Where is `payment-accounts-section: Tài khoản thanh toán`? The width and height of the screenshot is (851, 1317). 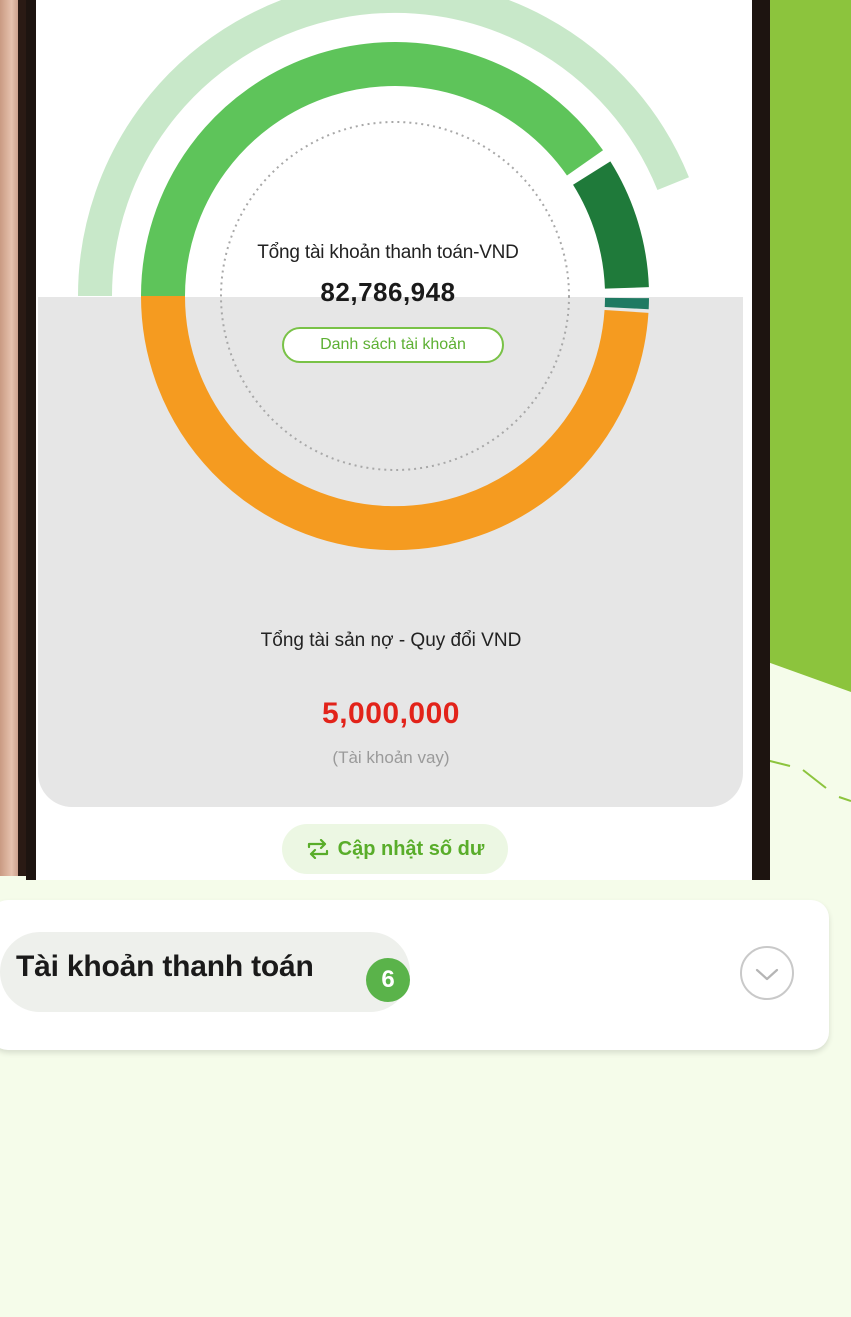
payment-accounts-section: Tài khoản thanh toán is located at coordinates (414, 975).